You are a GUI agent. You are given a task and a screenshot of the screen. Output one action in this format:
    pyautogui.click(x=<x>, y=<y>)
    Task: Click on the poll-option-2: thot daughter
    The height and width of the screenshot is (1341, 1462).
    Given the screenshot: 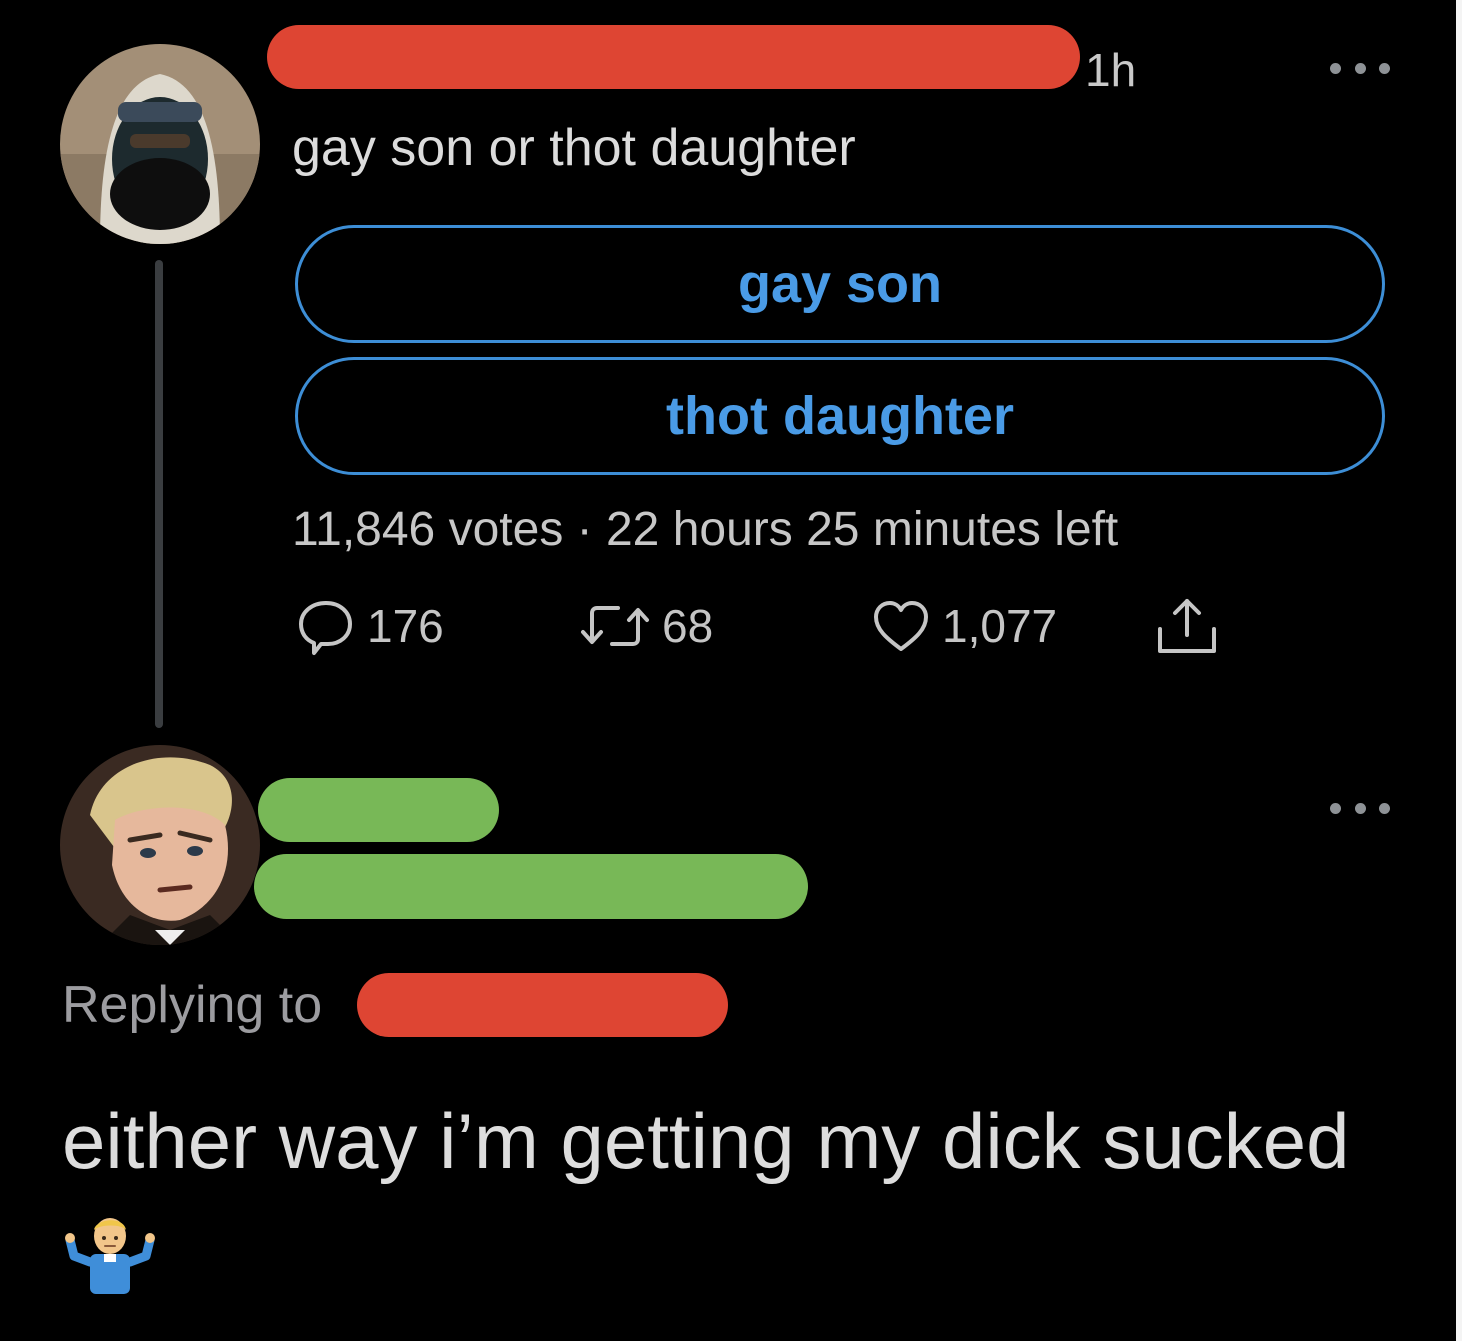 What is the action you would take?
    pyautogui.click(x=840, y=416)
    